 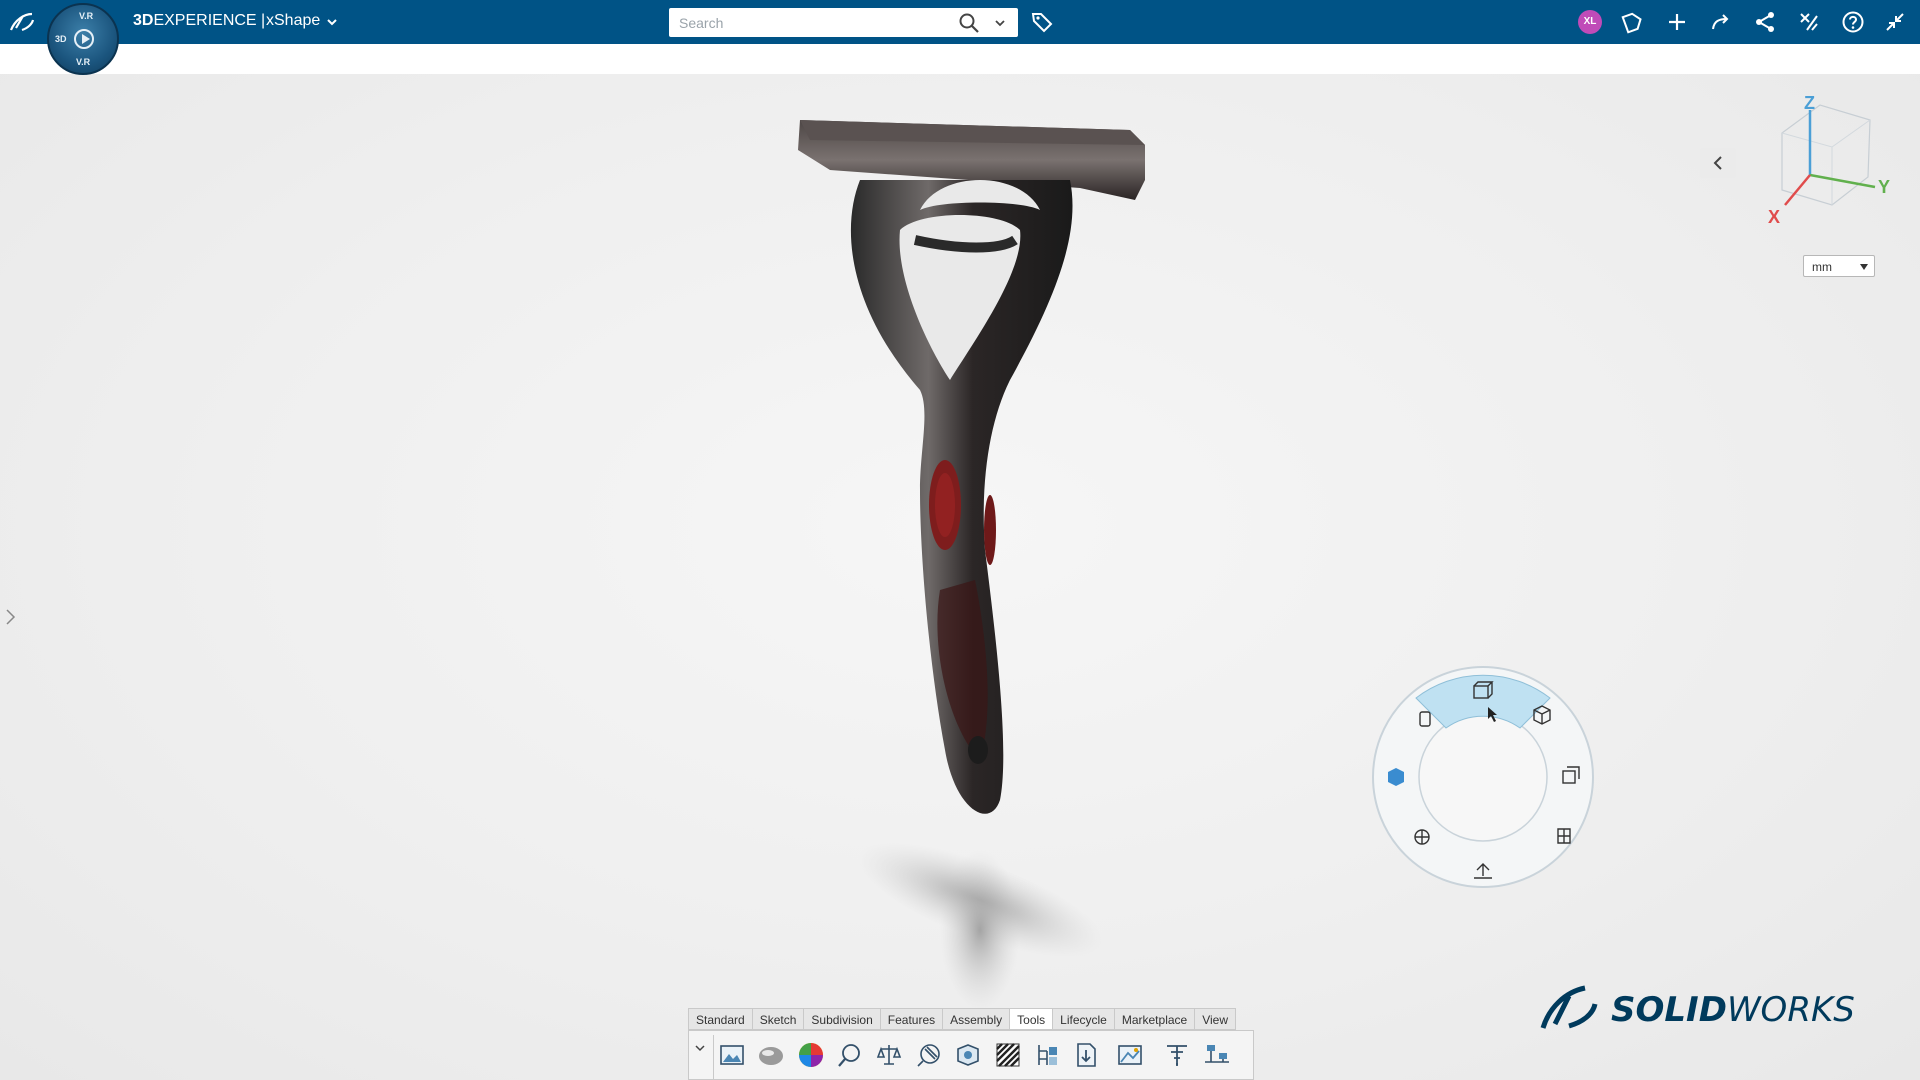 What do you see at coordinates (1853, 22) in the screenshot?
I see `help-icon` at bounding box center [1853, 22].